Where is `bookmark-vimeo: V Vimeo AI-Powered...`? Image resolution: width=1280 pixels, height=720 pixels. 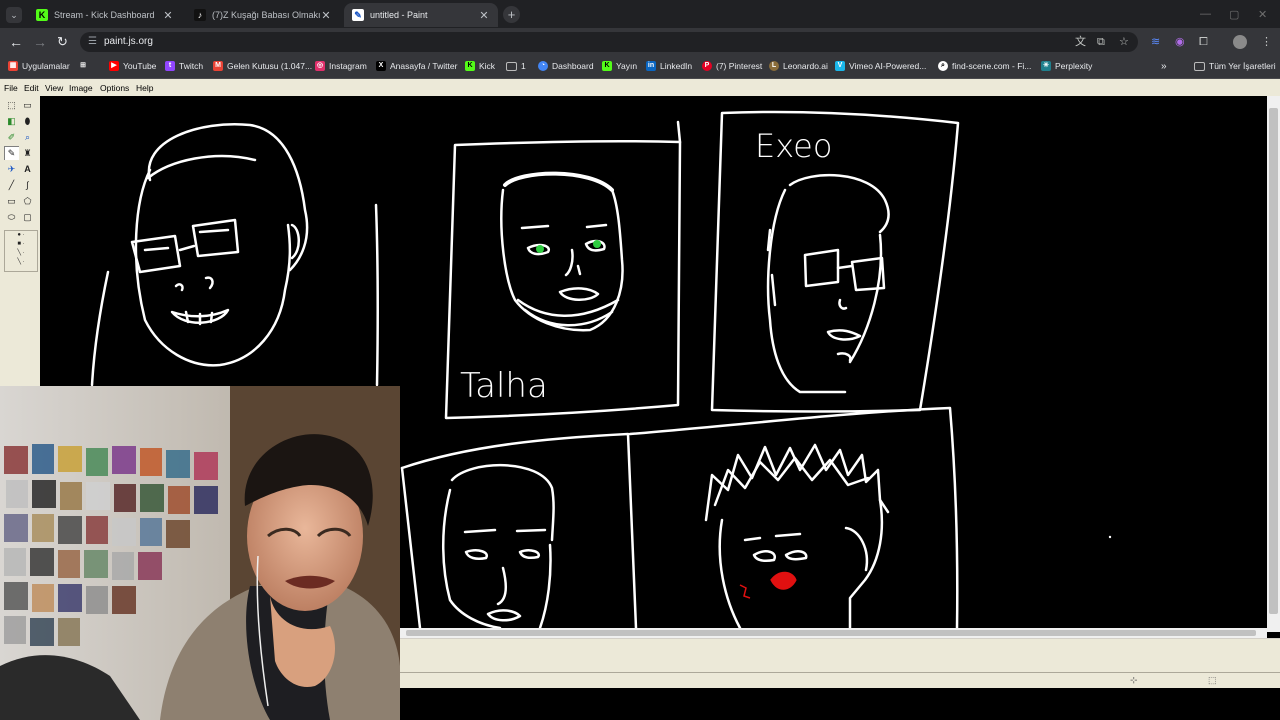 bookmark-vimeo: V Vimeo AI-Powered... is located at coordinates (880, 66).